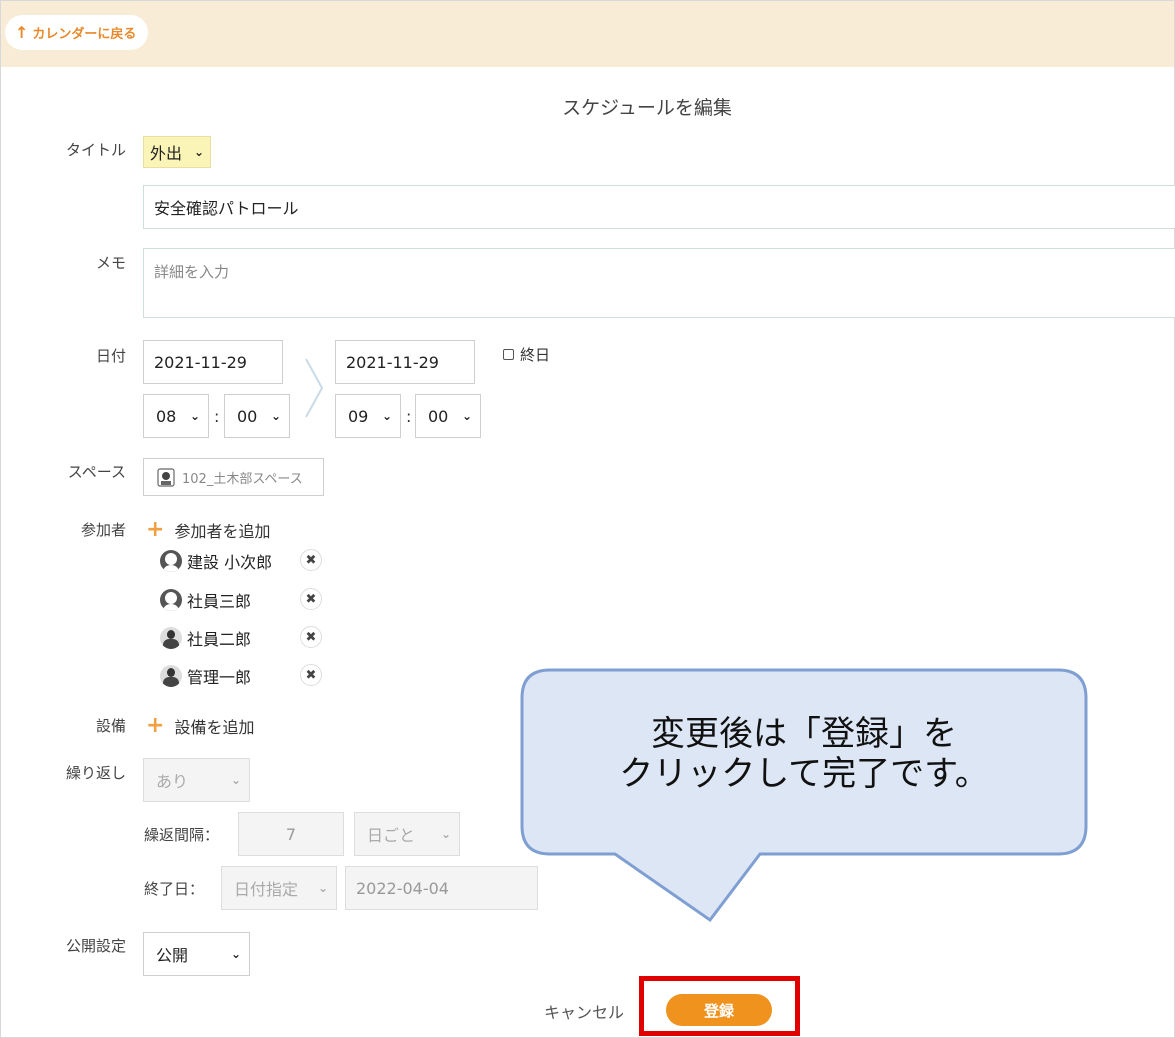 This screenshot has height=1038, width=1175. I want to click on end-date-input: 2021-11-29, so click(405, 362).